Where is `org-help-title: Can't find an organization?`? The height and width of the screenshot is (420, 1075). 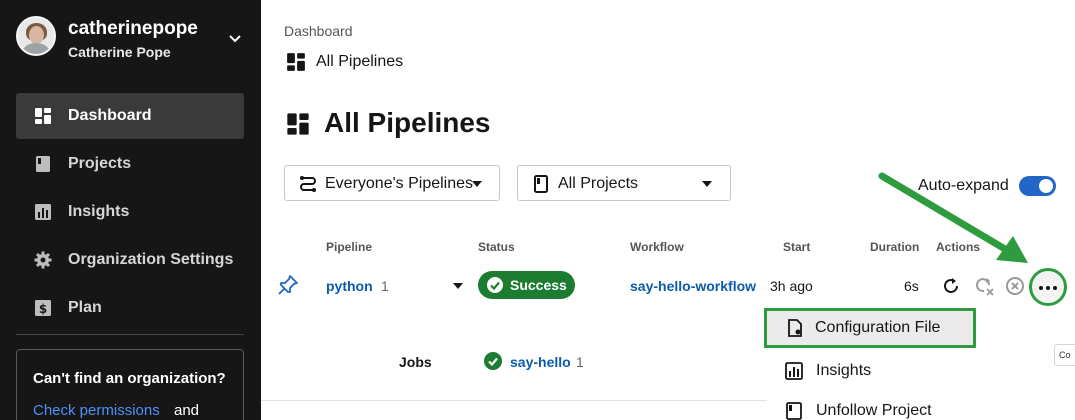
org-help-title: Can't find an organization? is located at coordinates (129, 378).